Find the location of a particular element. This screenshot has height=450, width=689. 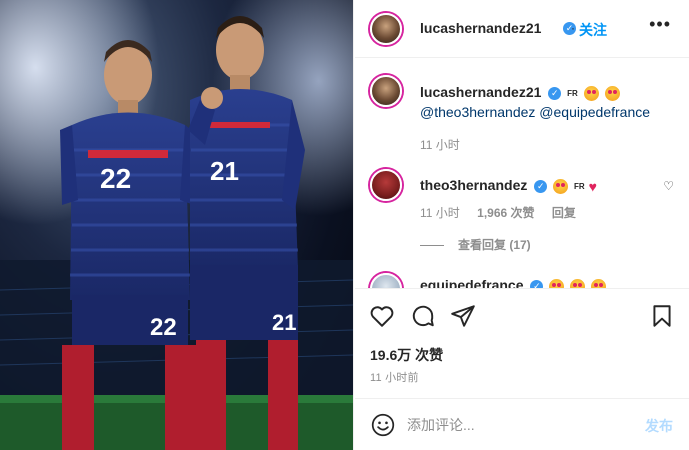

comment-meta: 11 小时 1,966 次赞 回复 is located at coordinates (505, 212).